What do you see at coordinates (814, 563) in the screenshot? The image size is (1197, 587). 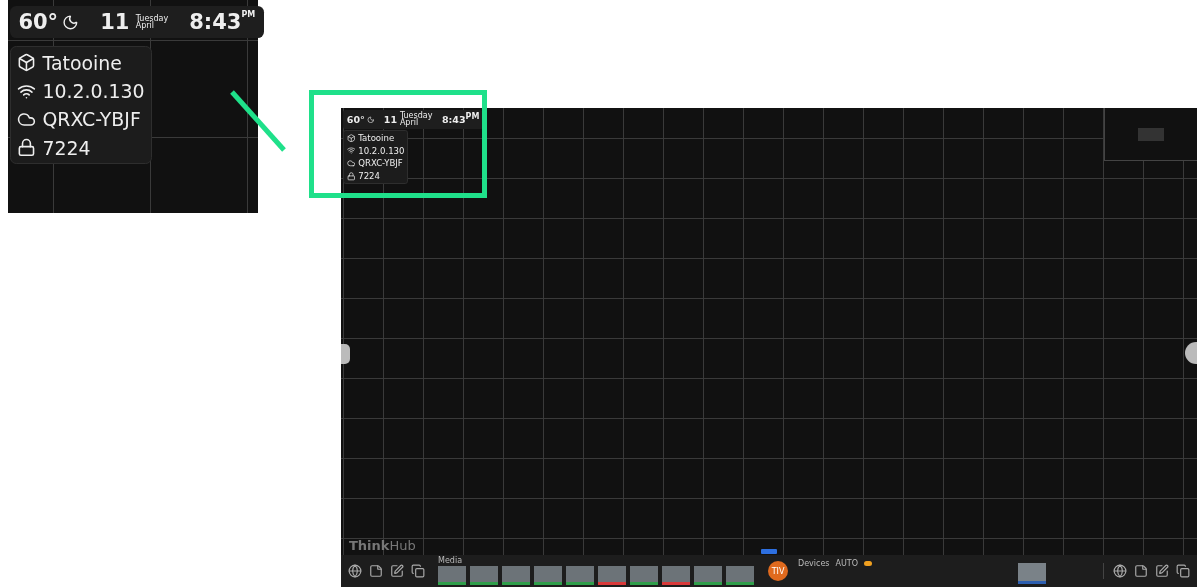 I see `devices-label: Devices` at bounding box center [814, 563].